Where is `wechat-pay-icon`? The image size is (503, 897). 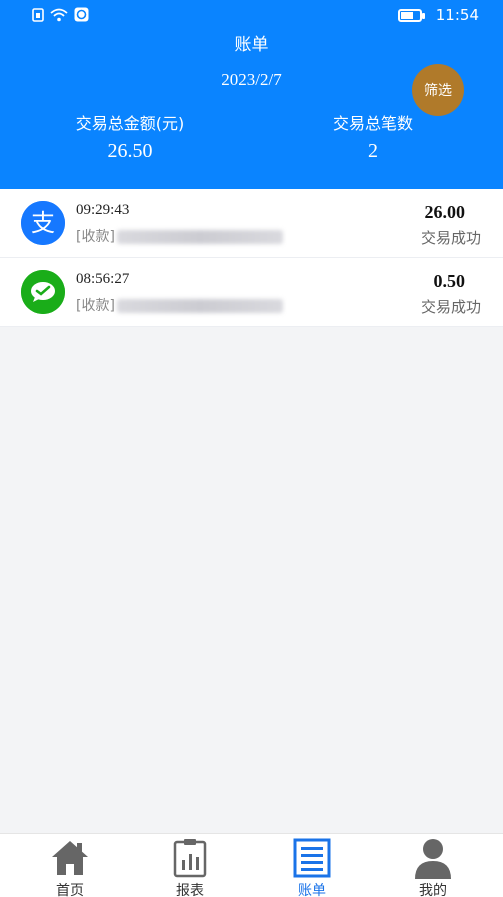 wechat-pay-icon is located at coordinates (43, 292).